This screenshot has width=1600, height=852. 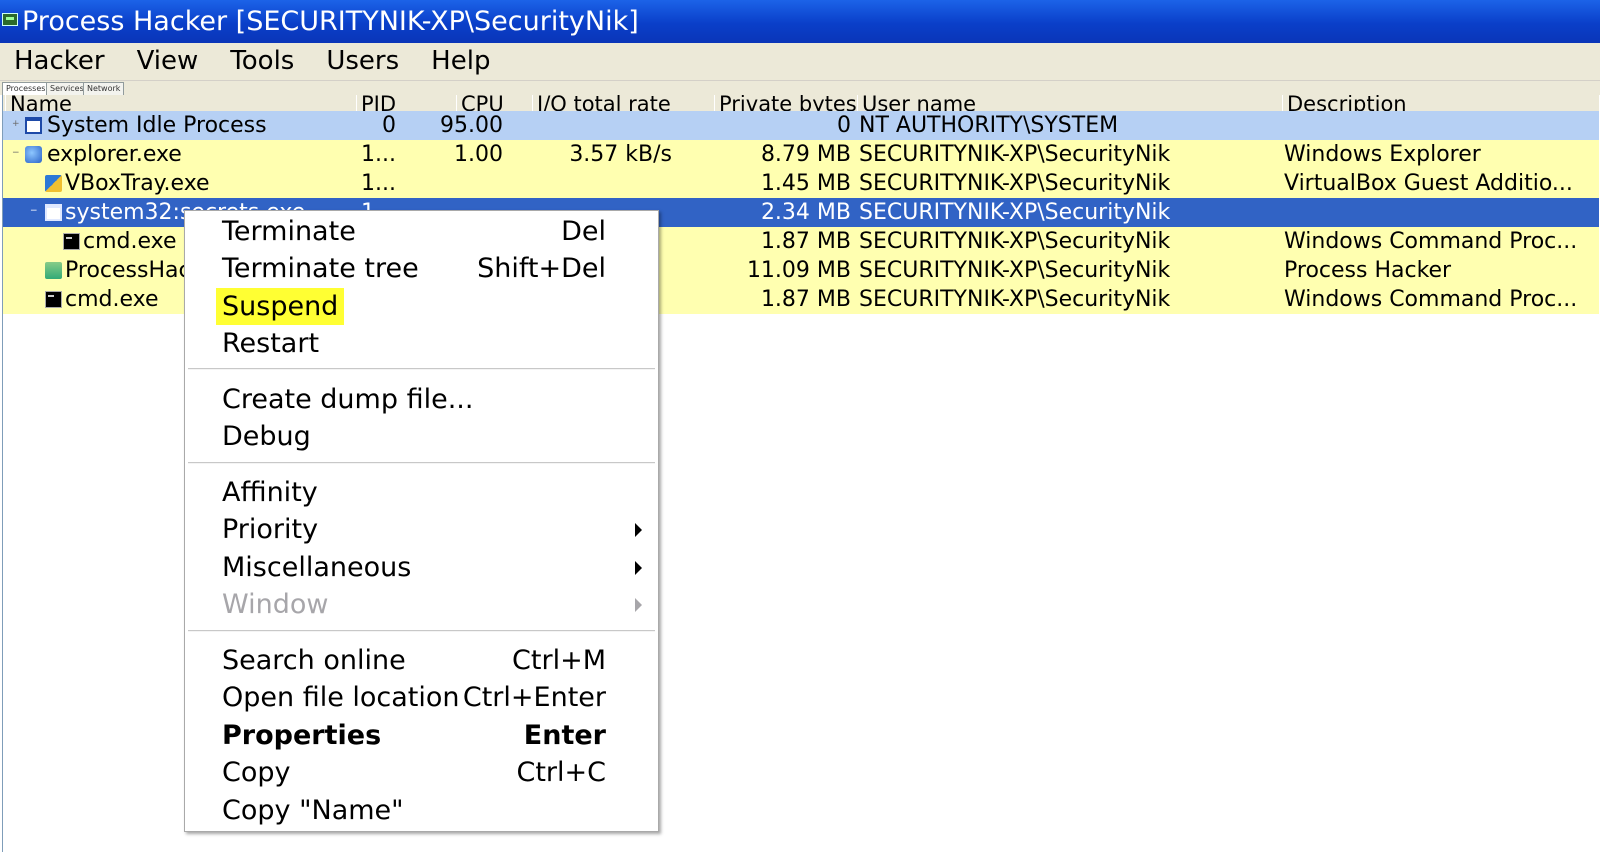 I want to click on menu-item-window: Window, so click(x=421, y=604).